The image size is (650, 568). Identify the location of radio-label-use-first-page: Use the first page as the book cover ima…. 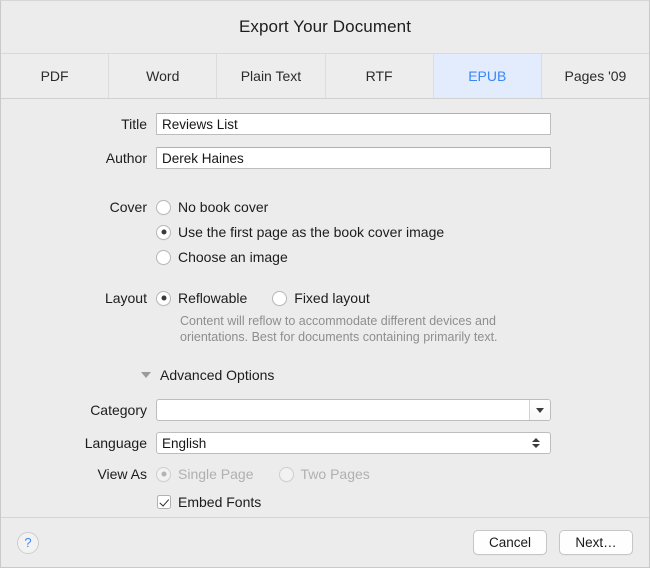
(311, 232).